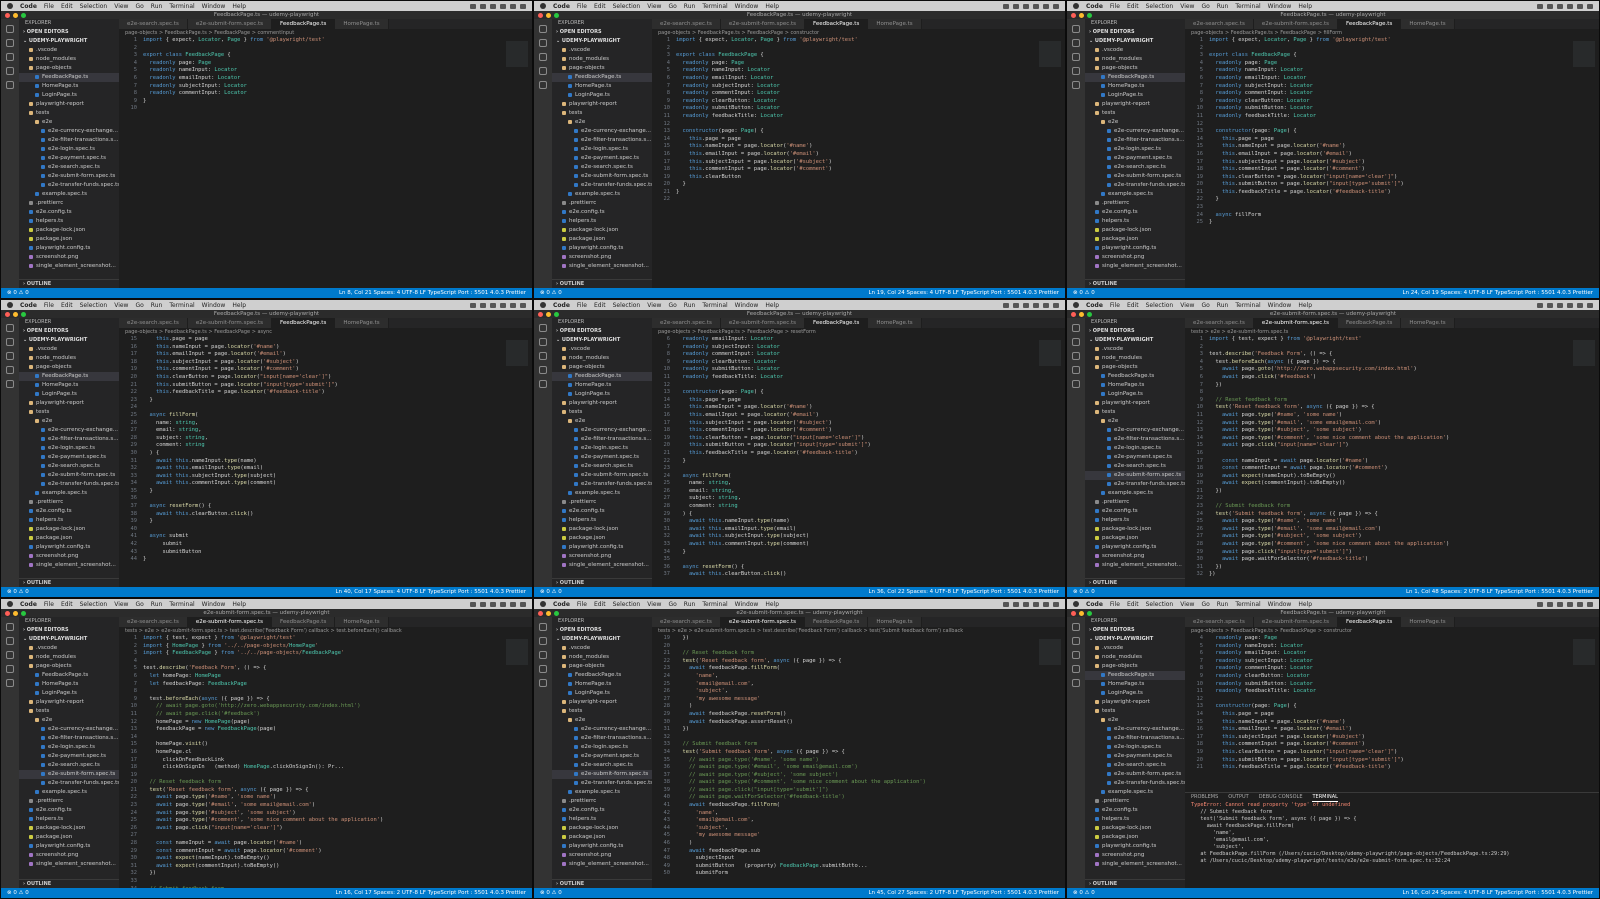 The width and height of the screenshot is (1600, 899). Describe the element at coordinates (69, 32) in the screenshot. I see `open-editors-section: › OPEN EDITORS` at that location.